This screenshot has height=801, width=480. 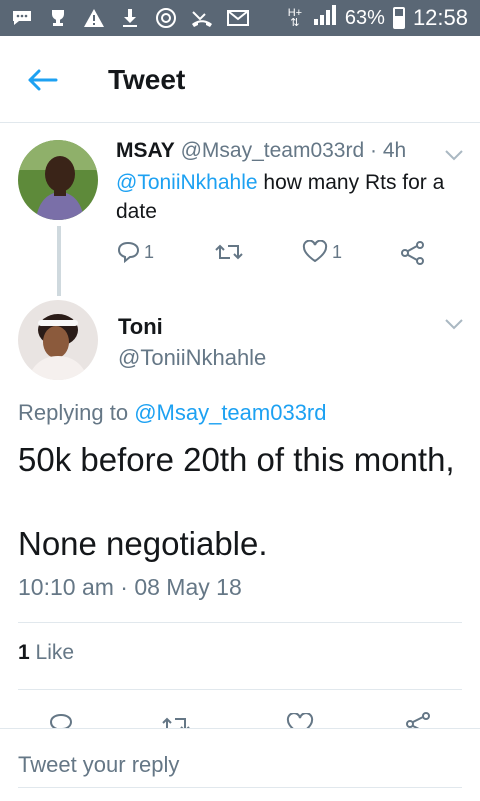 I want to click on back-arrow-icon, so click(x=42, y=80).